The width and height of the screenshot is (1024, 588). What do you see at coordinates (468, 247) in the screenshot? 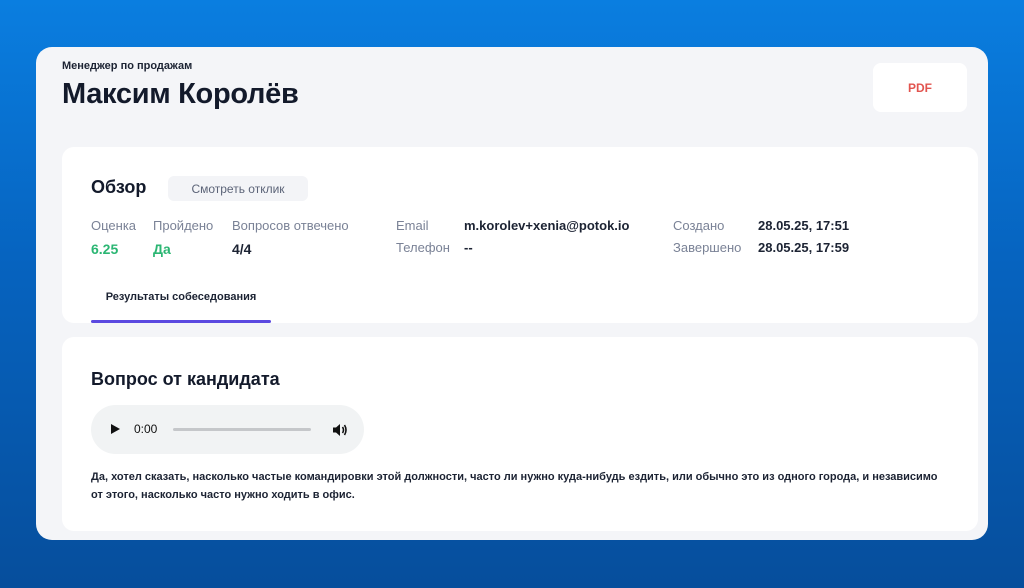
I see `phone-value: --` at bounding box center [468, 247].